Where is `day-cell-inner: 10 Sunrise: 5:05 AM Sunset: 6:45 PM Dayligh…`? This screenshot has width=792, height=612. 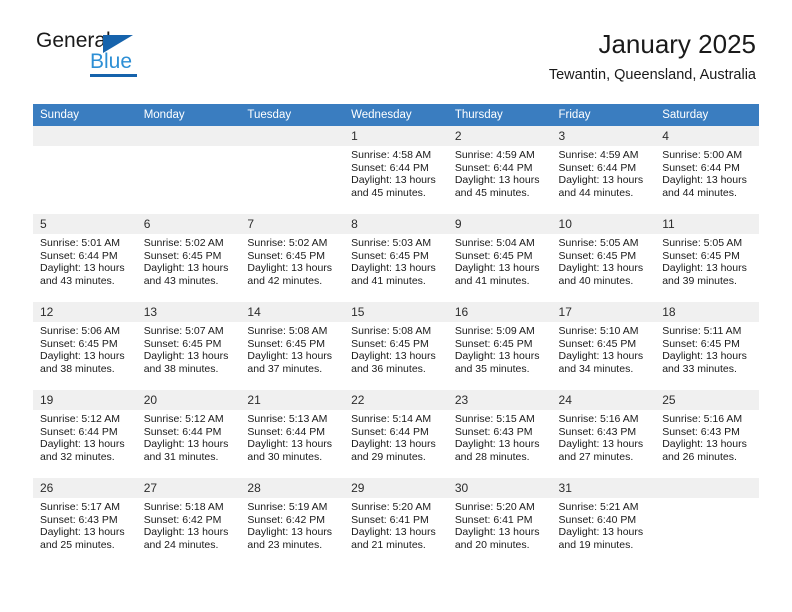
day-cell-inner: 10 Sunrise: 5:05 AM Sunset: 6:45 PM Dayligh… is located at coordinates (603, 258).